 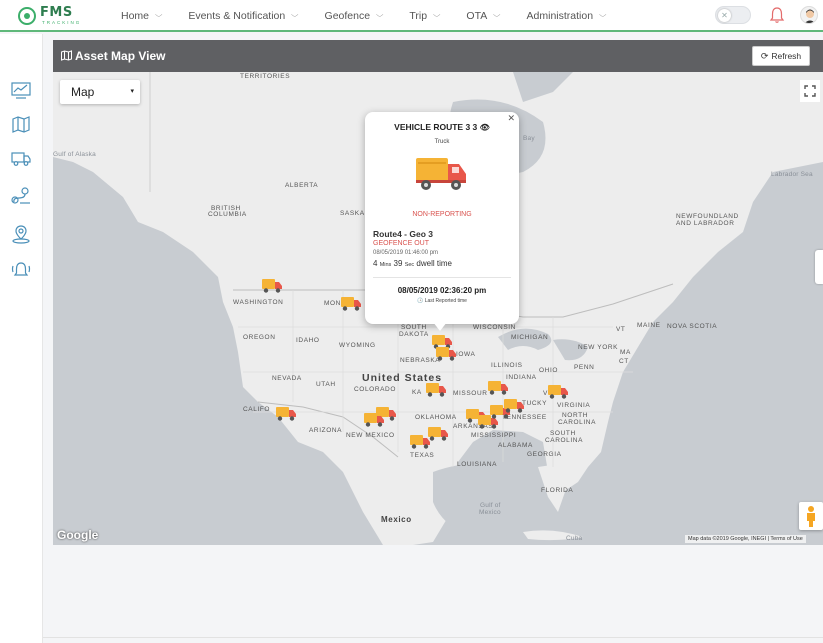 I want to click on nav-trip-label: Trip, so click(x=418, y=16).